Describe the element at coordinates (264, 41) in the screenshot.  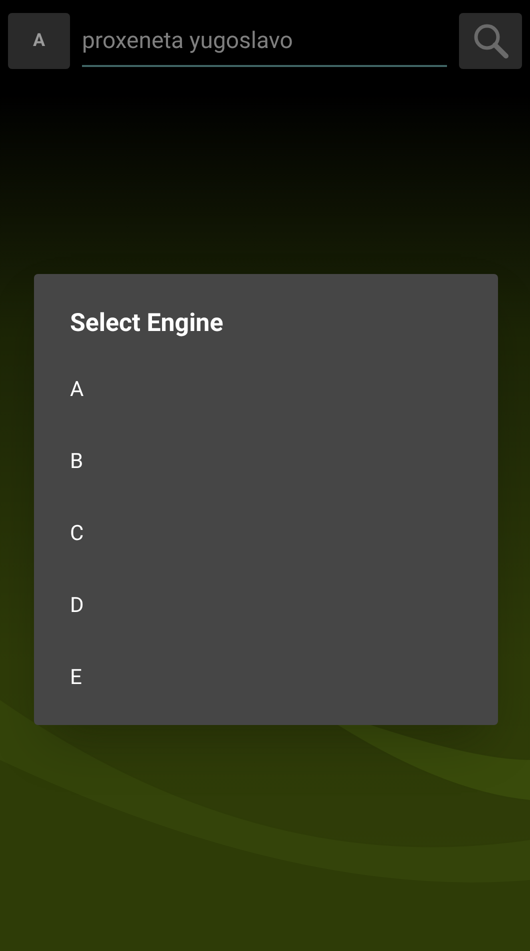
I see `search-field: proxeneta yugoslavo` at that location.